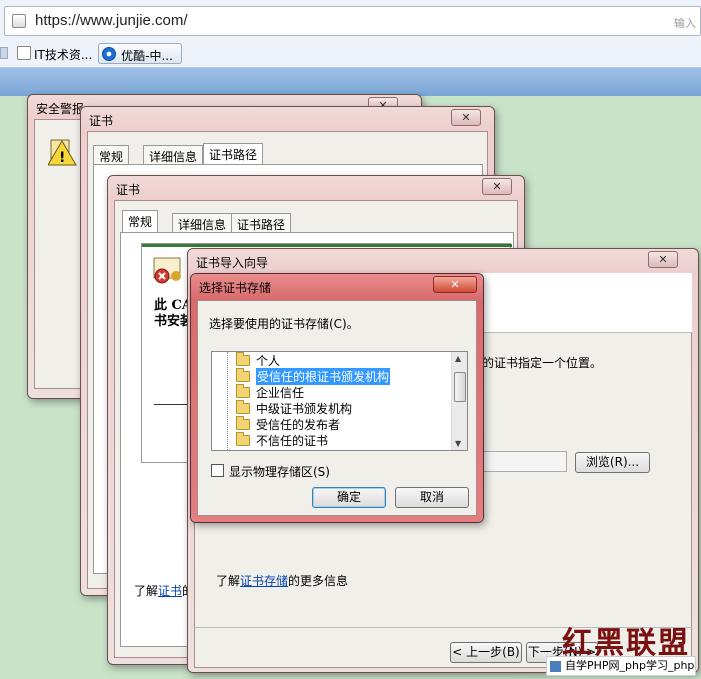  What do you see at coordinates (458, 358) in the screenshot?
I see `scroll-up-icon: ▲` at bounding box center [458, 358].